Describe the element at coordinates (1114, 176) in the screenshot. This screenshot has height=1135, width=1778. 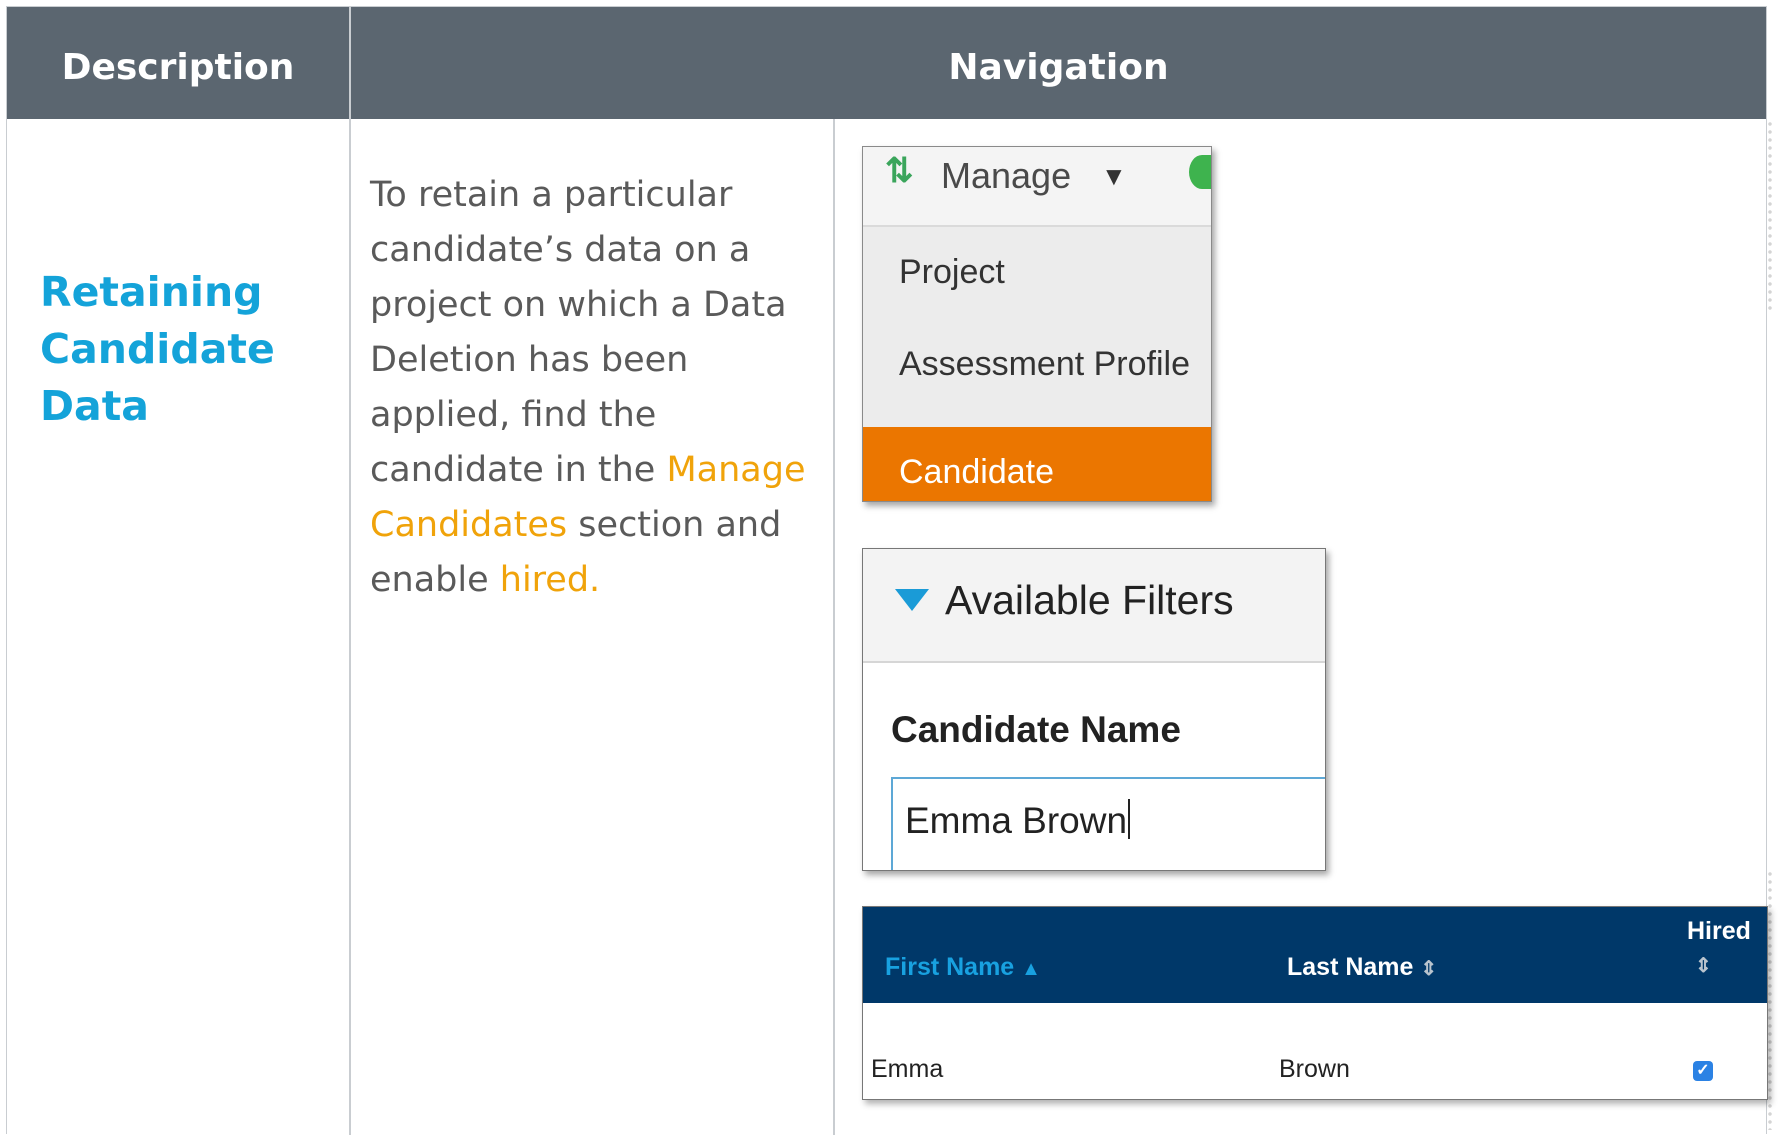
I see `chevron-down-icon: ▼` at that location.